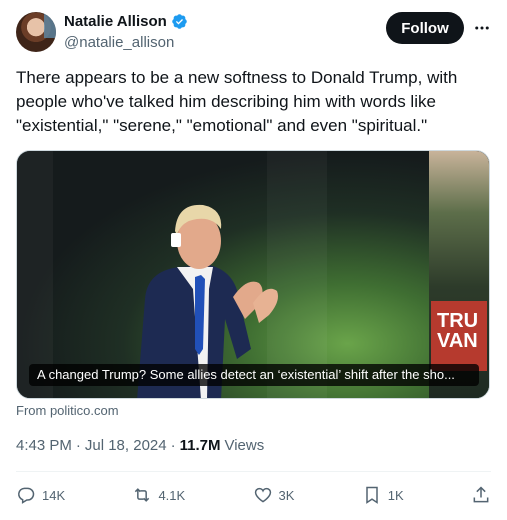  I want to click on more-icon, so click(482, 28).